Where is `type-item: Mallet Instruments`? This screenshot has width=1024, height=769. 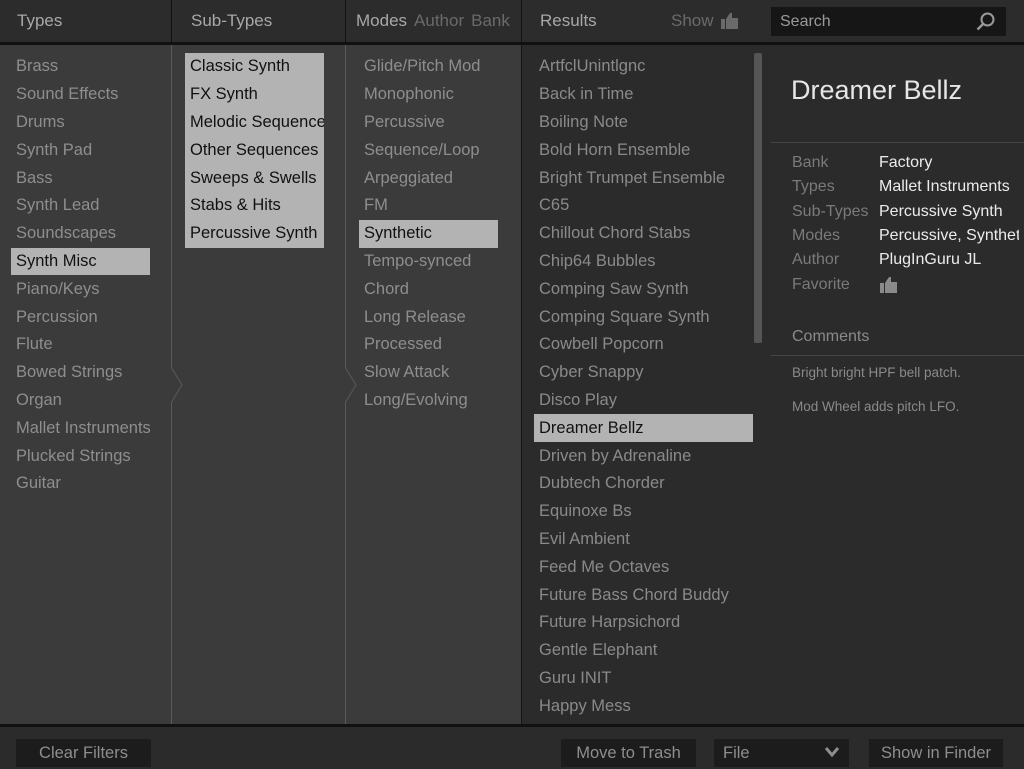 type-item: Mallet Instruments is located at coordinates (80, 428).